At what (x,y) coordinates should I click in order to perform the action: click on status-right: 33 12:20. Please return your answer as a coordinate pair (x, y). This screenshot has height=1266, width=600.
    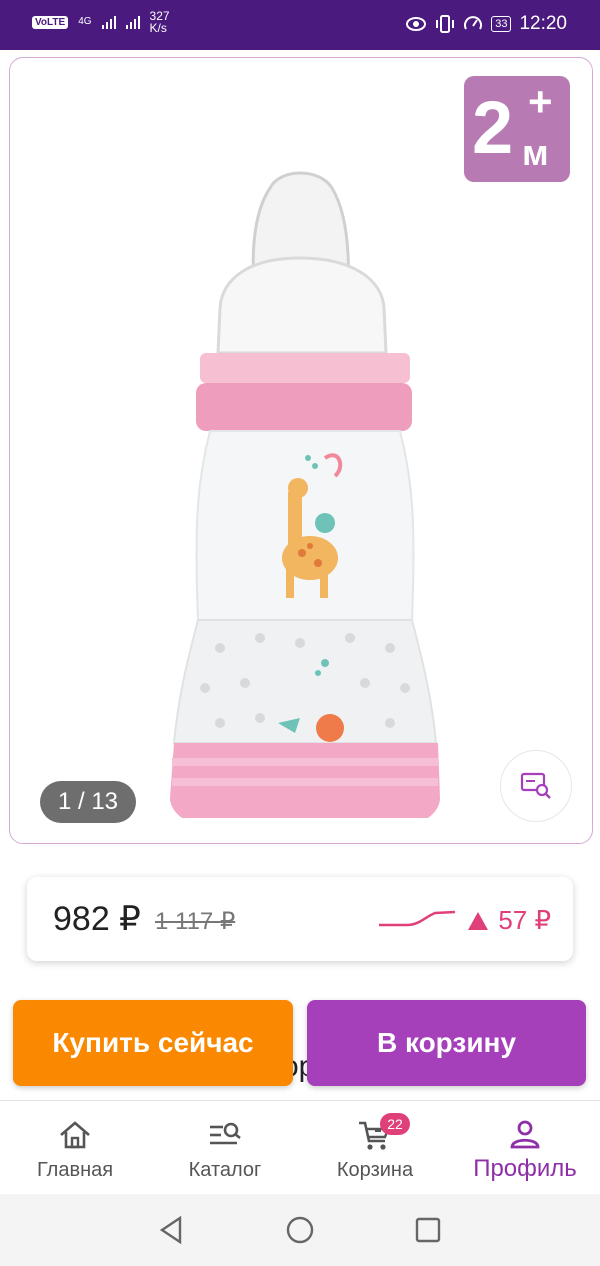
    Looking at the image, I should click on (486, 24).